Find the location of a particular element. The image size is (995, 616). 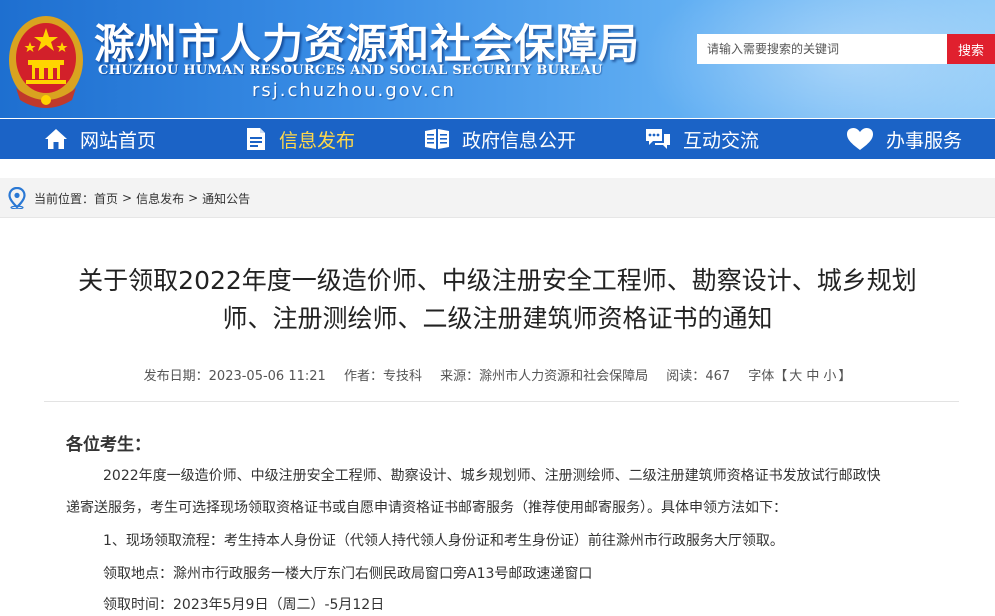

breadcrumb-link-info-release: 信息发布 is located at coordinates (160, 198).